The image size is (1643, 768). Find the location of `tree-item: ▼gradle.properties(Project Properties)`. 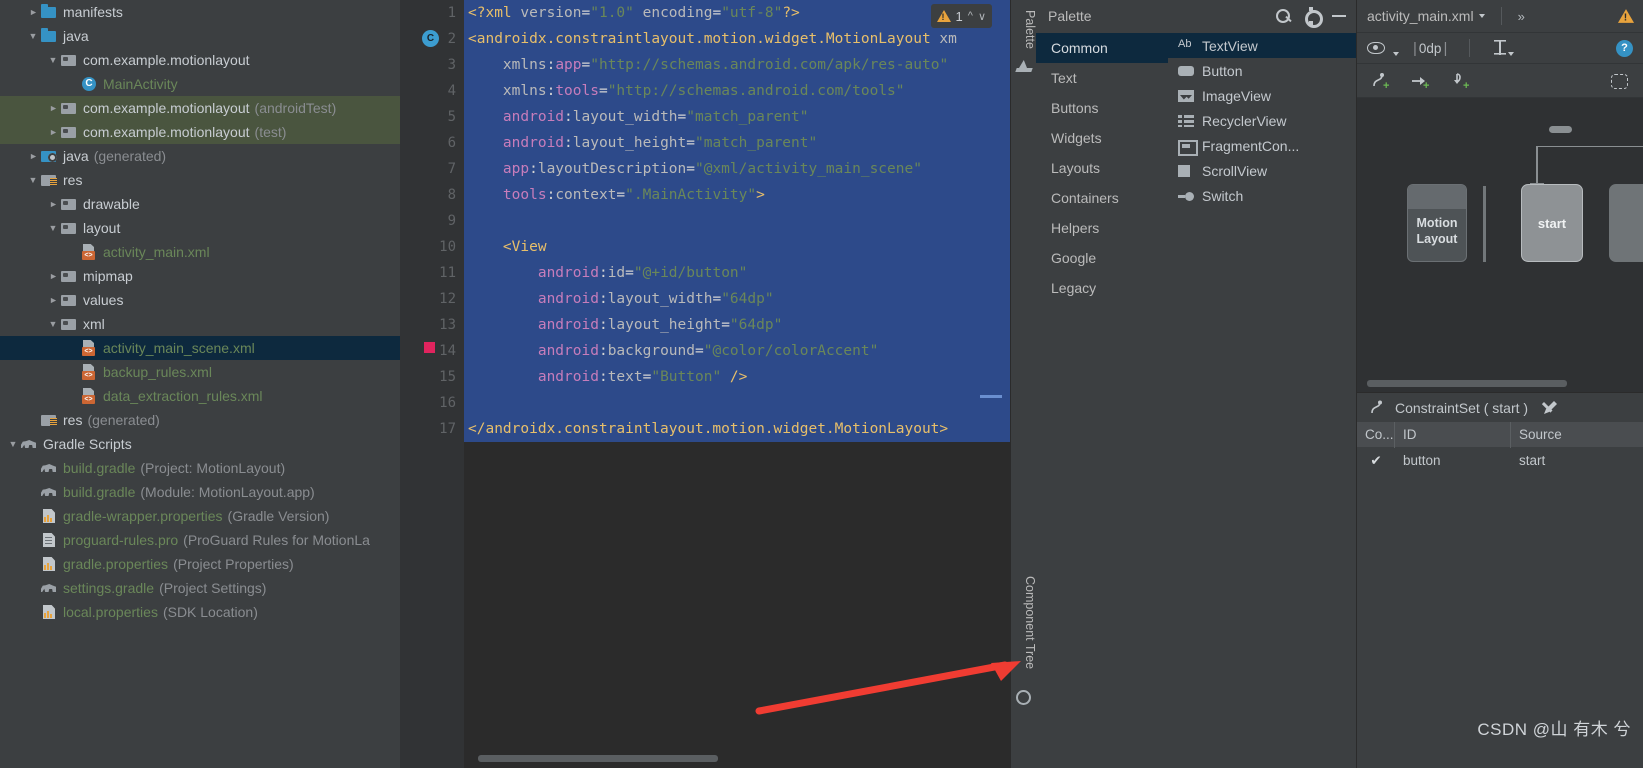

tree-item: ▼gradle.properties(Project Properties) is located at coordinates (200, 564).